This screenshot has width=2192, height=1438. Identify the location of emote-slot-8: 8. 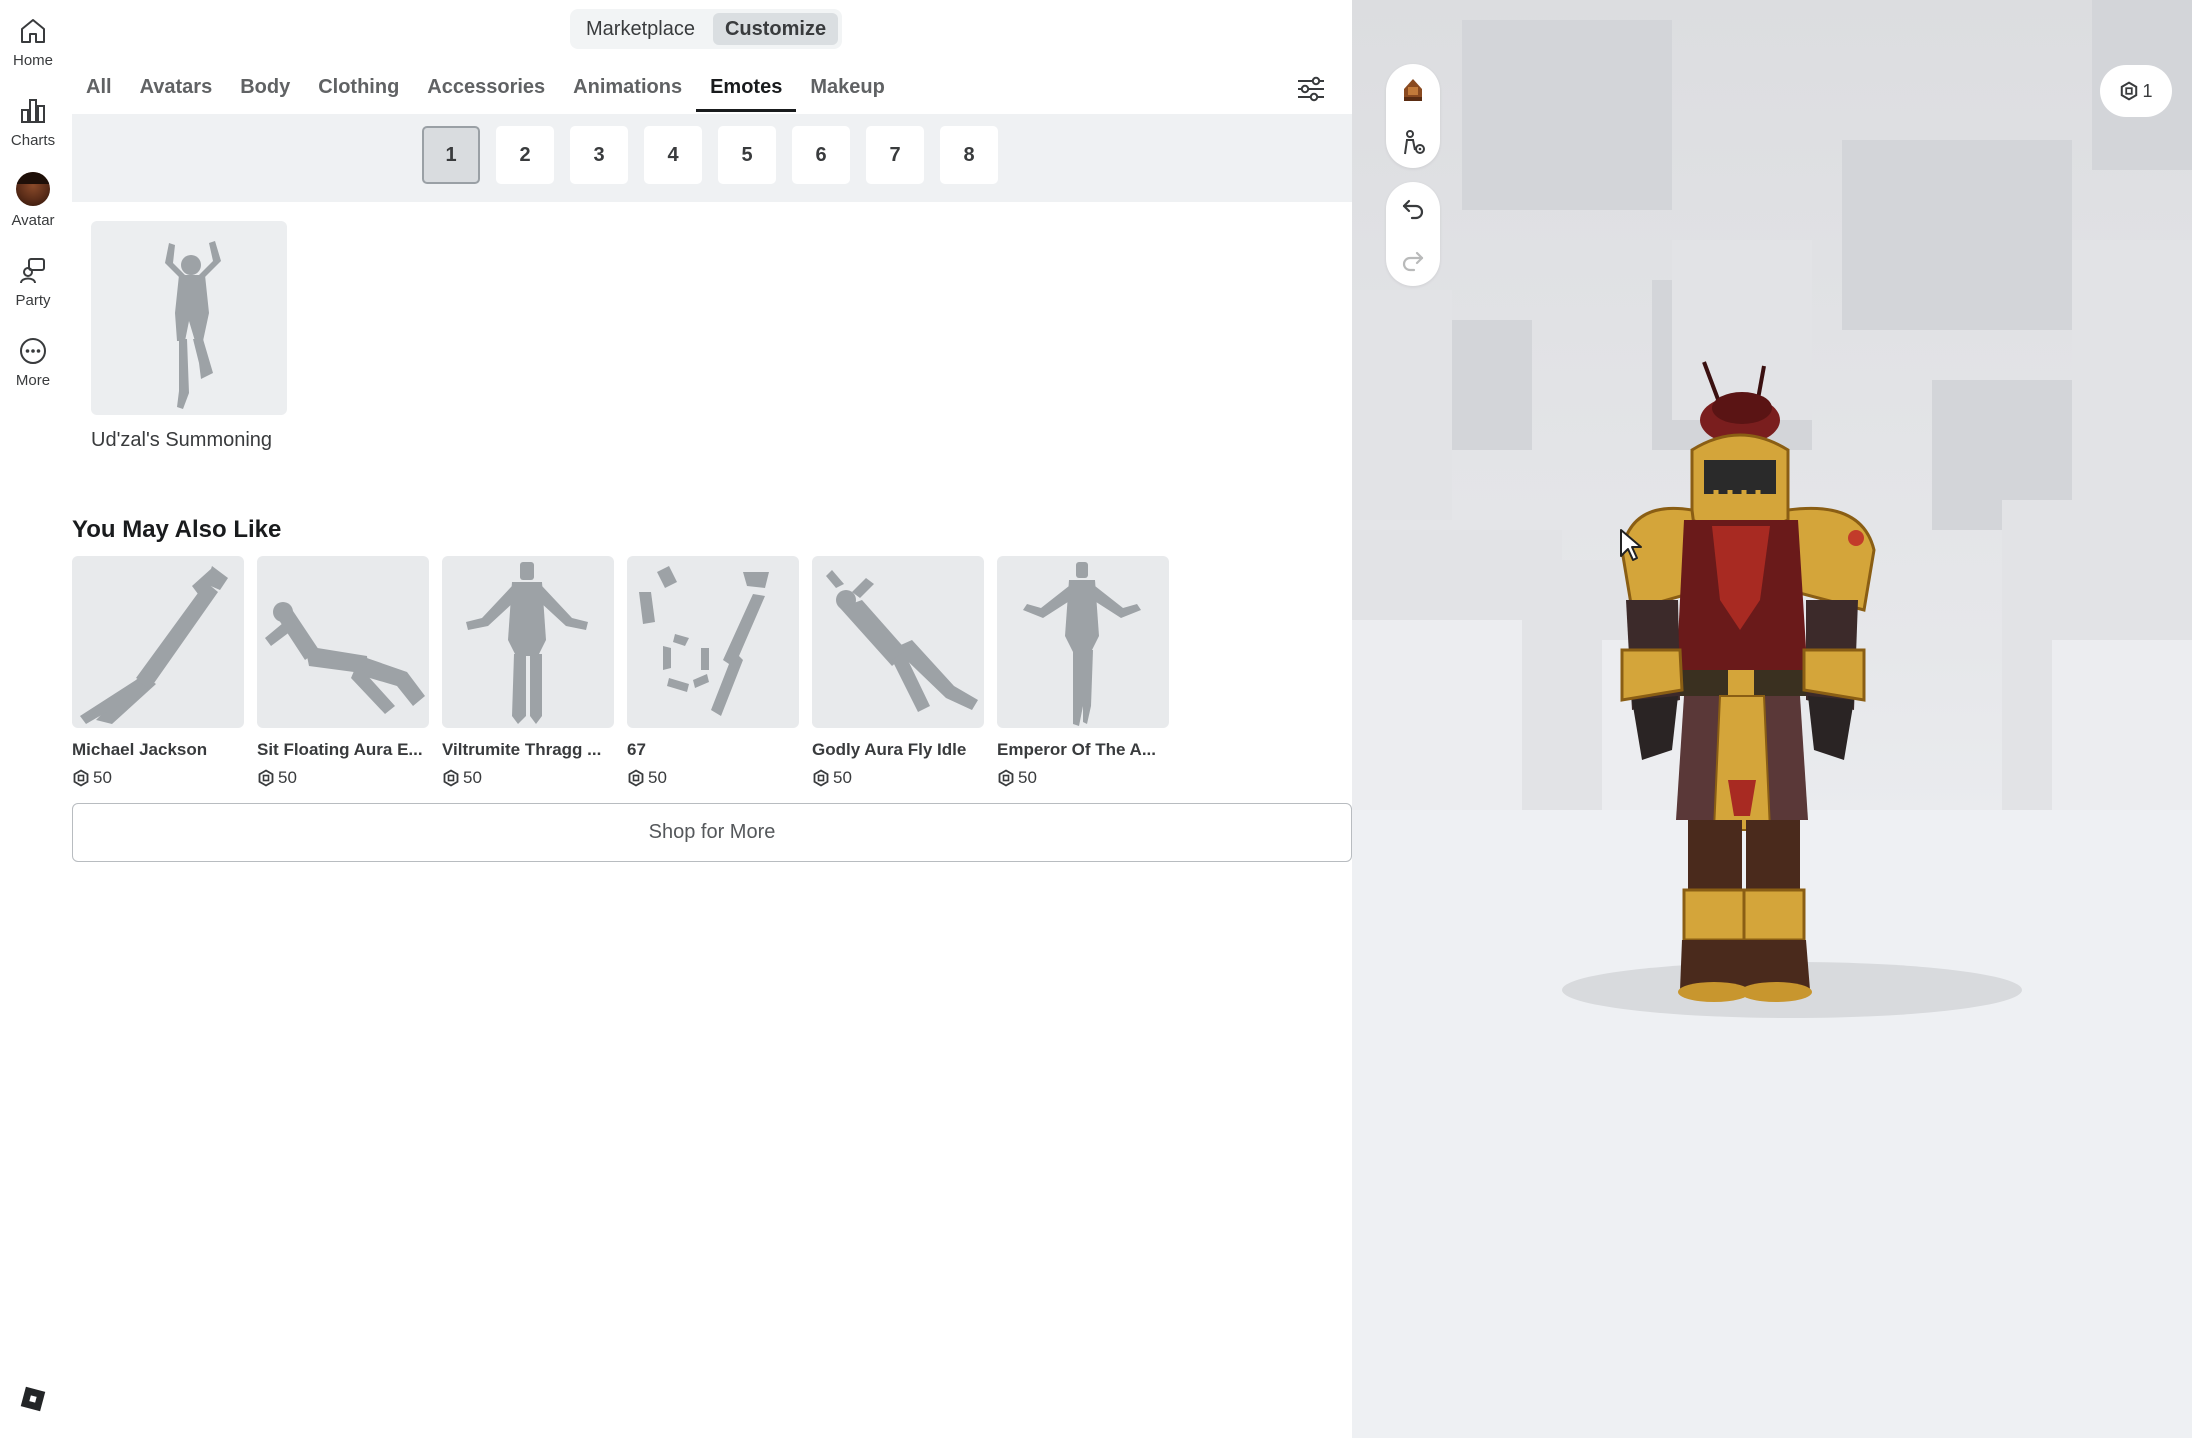
(969, 155).